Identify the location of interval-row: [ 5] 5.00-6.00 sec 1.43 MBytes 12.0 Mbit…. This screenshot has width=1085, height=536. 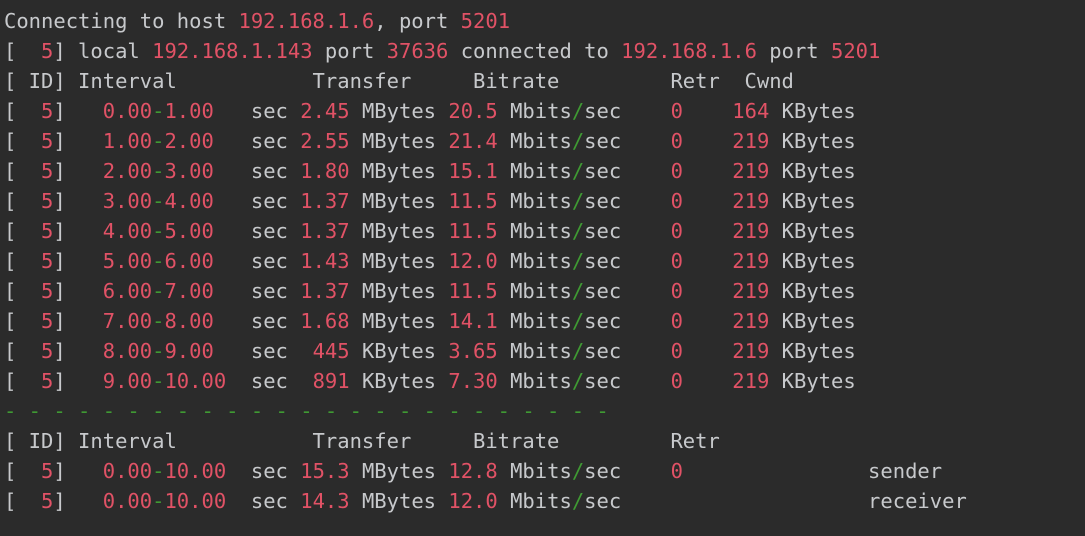
(430, 261).